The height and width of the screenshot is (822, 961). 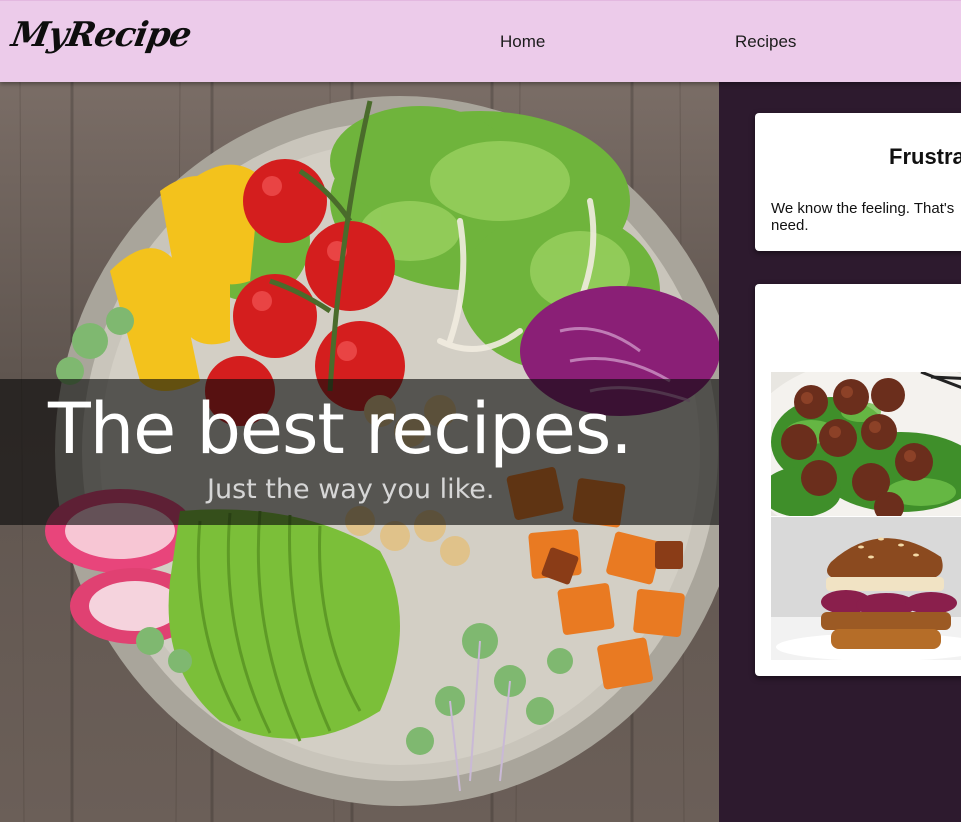 I want to click on intro-card-heading: Frustra, so click(x=925, y=156).